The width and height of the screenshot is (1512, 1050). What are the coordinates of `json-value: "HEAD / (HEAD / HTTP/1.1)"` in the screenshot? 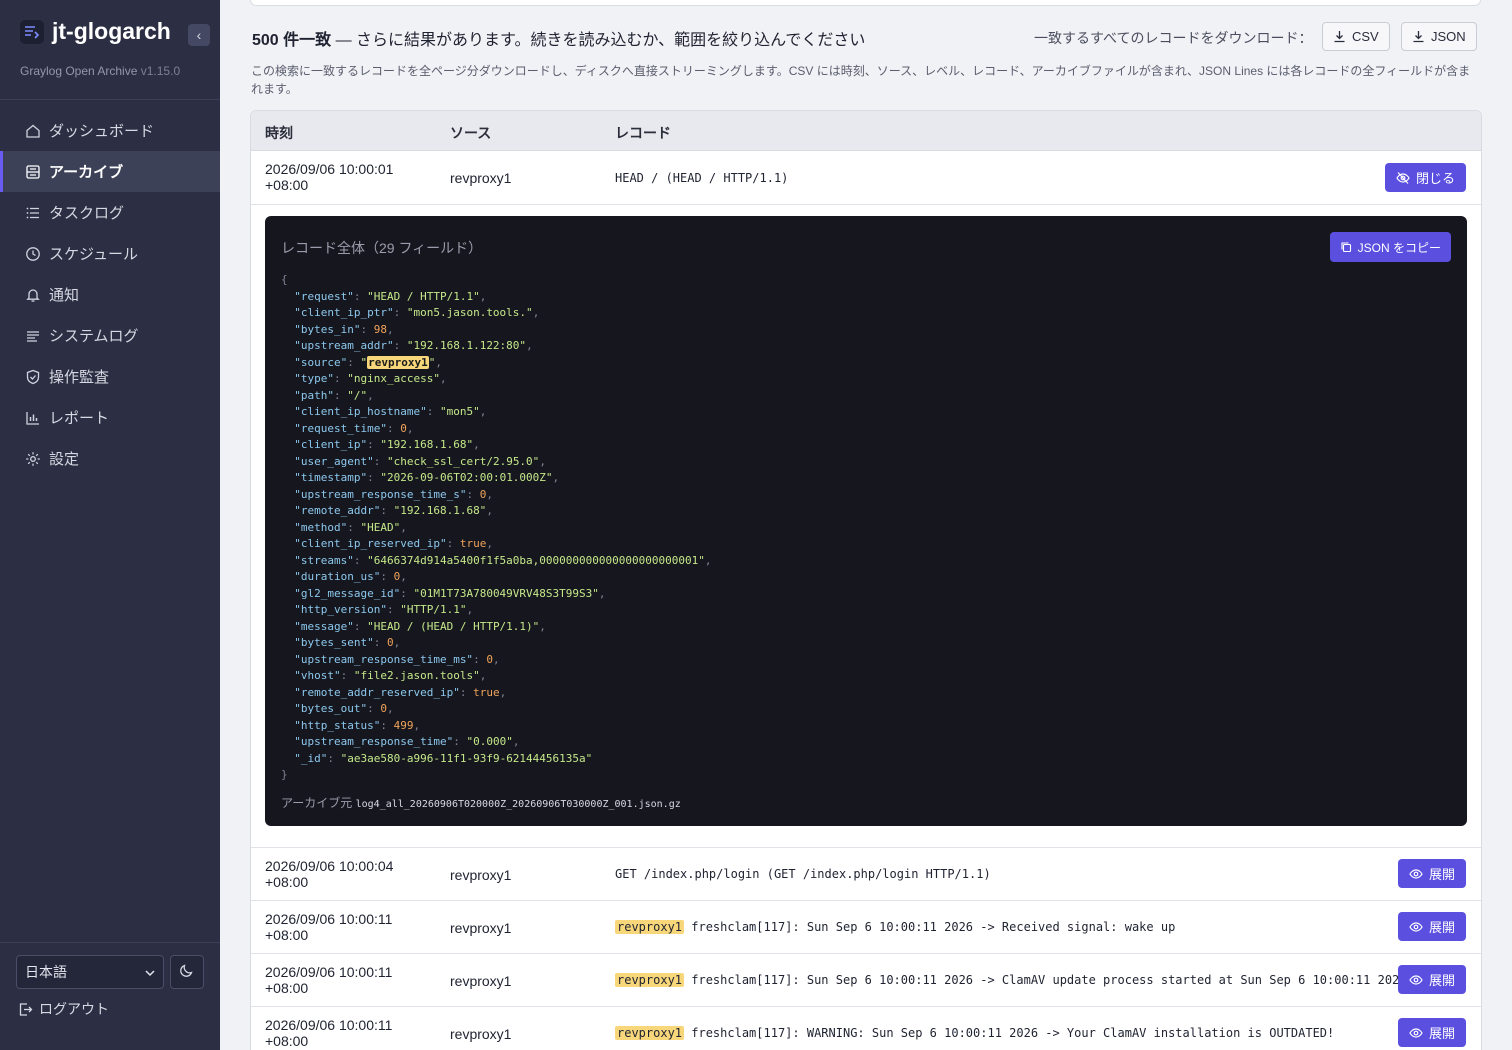 It's located at (453, 626).